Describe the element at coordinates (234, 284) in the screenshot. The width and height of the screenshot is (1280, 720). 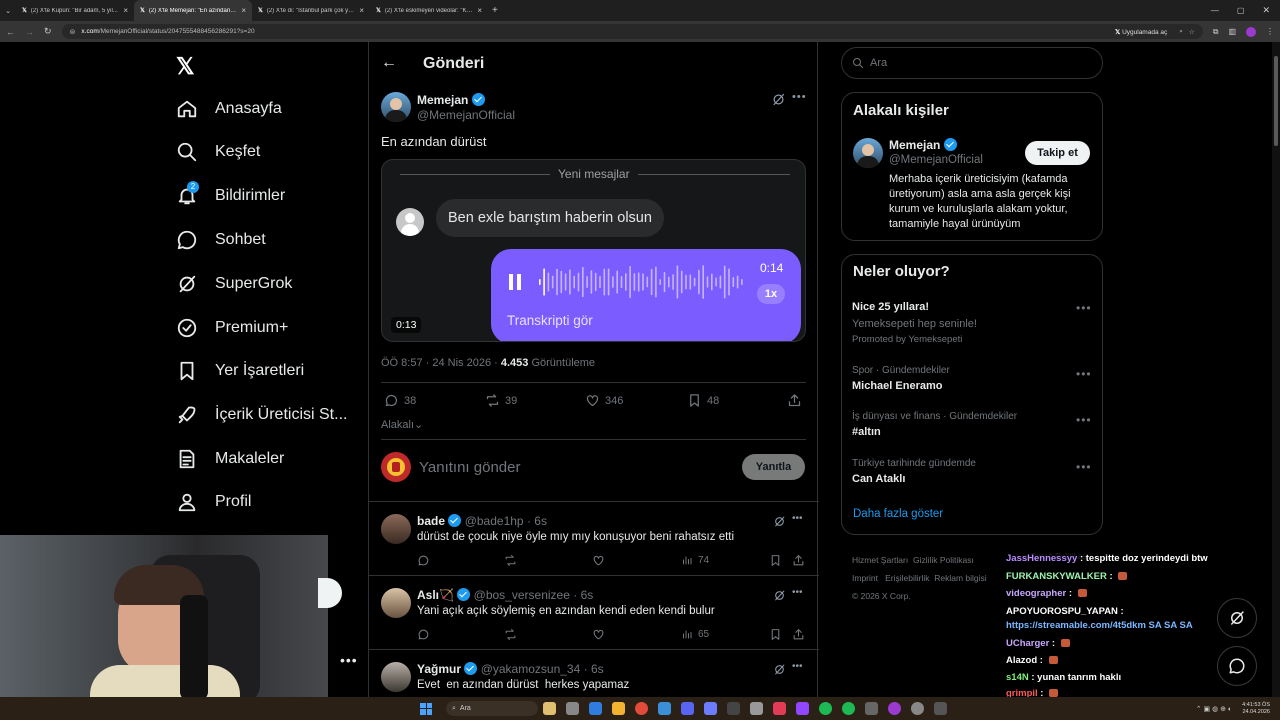
I see `sidebar-item-supergrok: SuperGrok` at that location.